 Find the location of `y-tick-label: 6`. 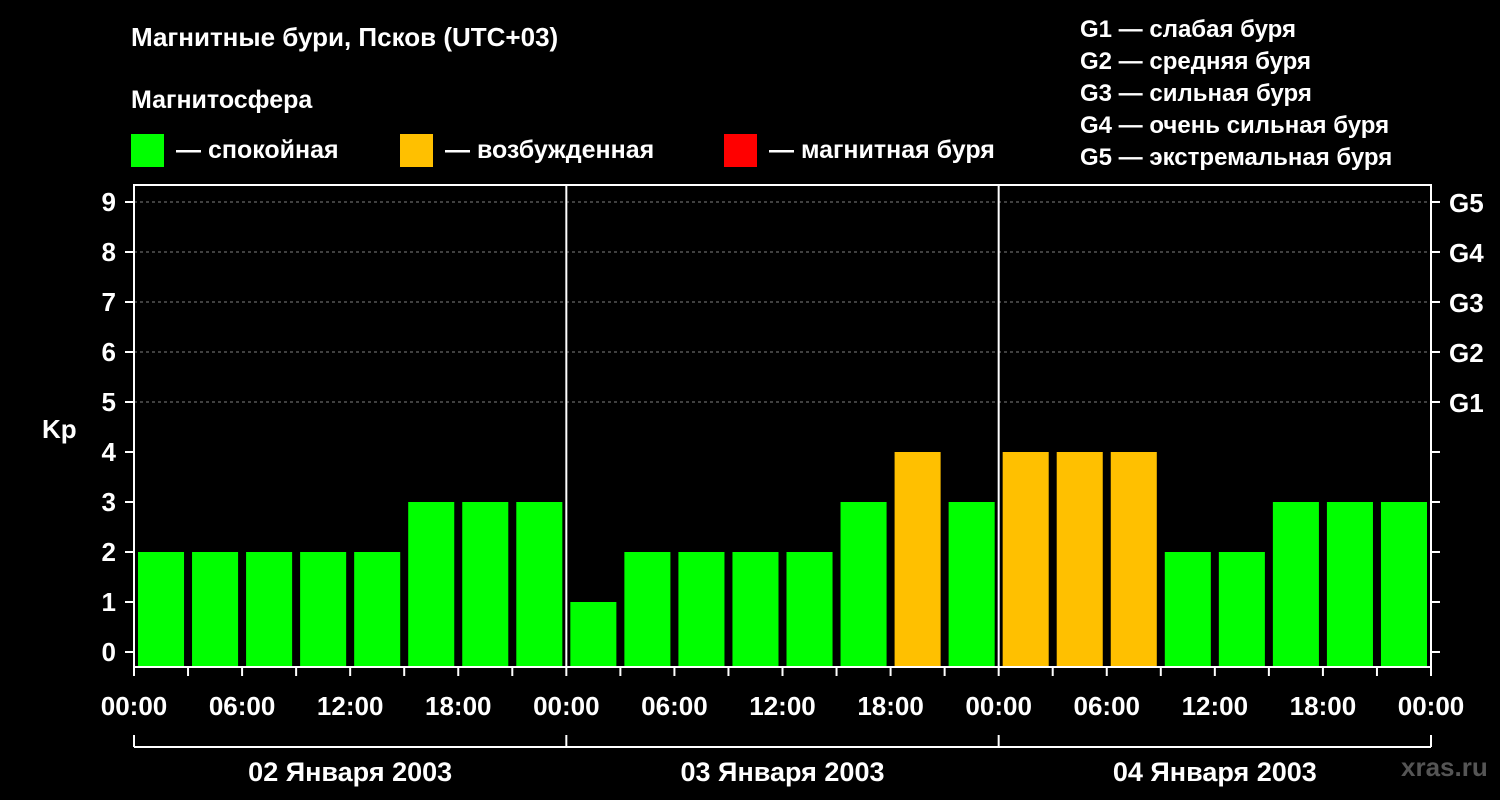

y-tick-label: 6 is located at coordinates (109, 352).